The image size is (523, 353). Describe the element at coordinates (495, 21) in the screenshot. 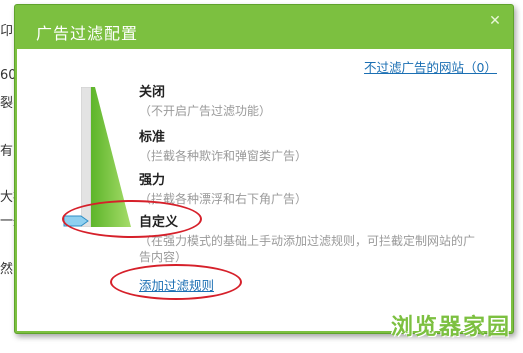

I see `close-icon: ✕` at that location.